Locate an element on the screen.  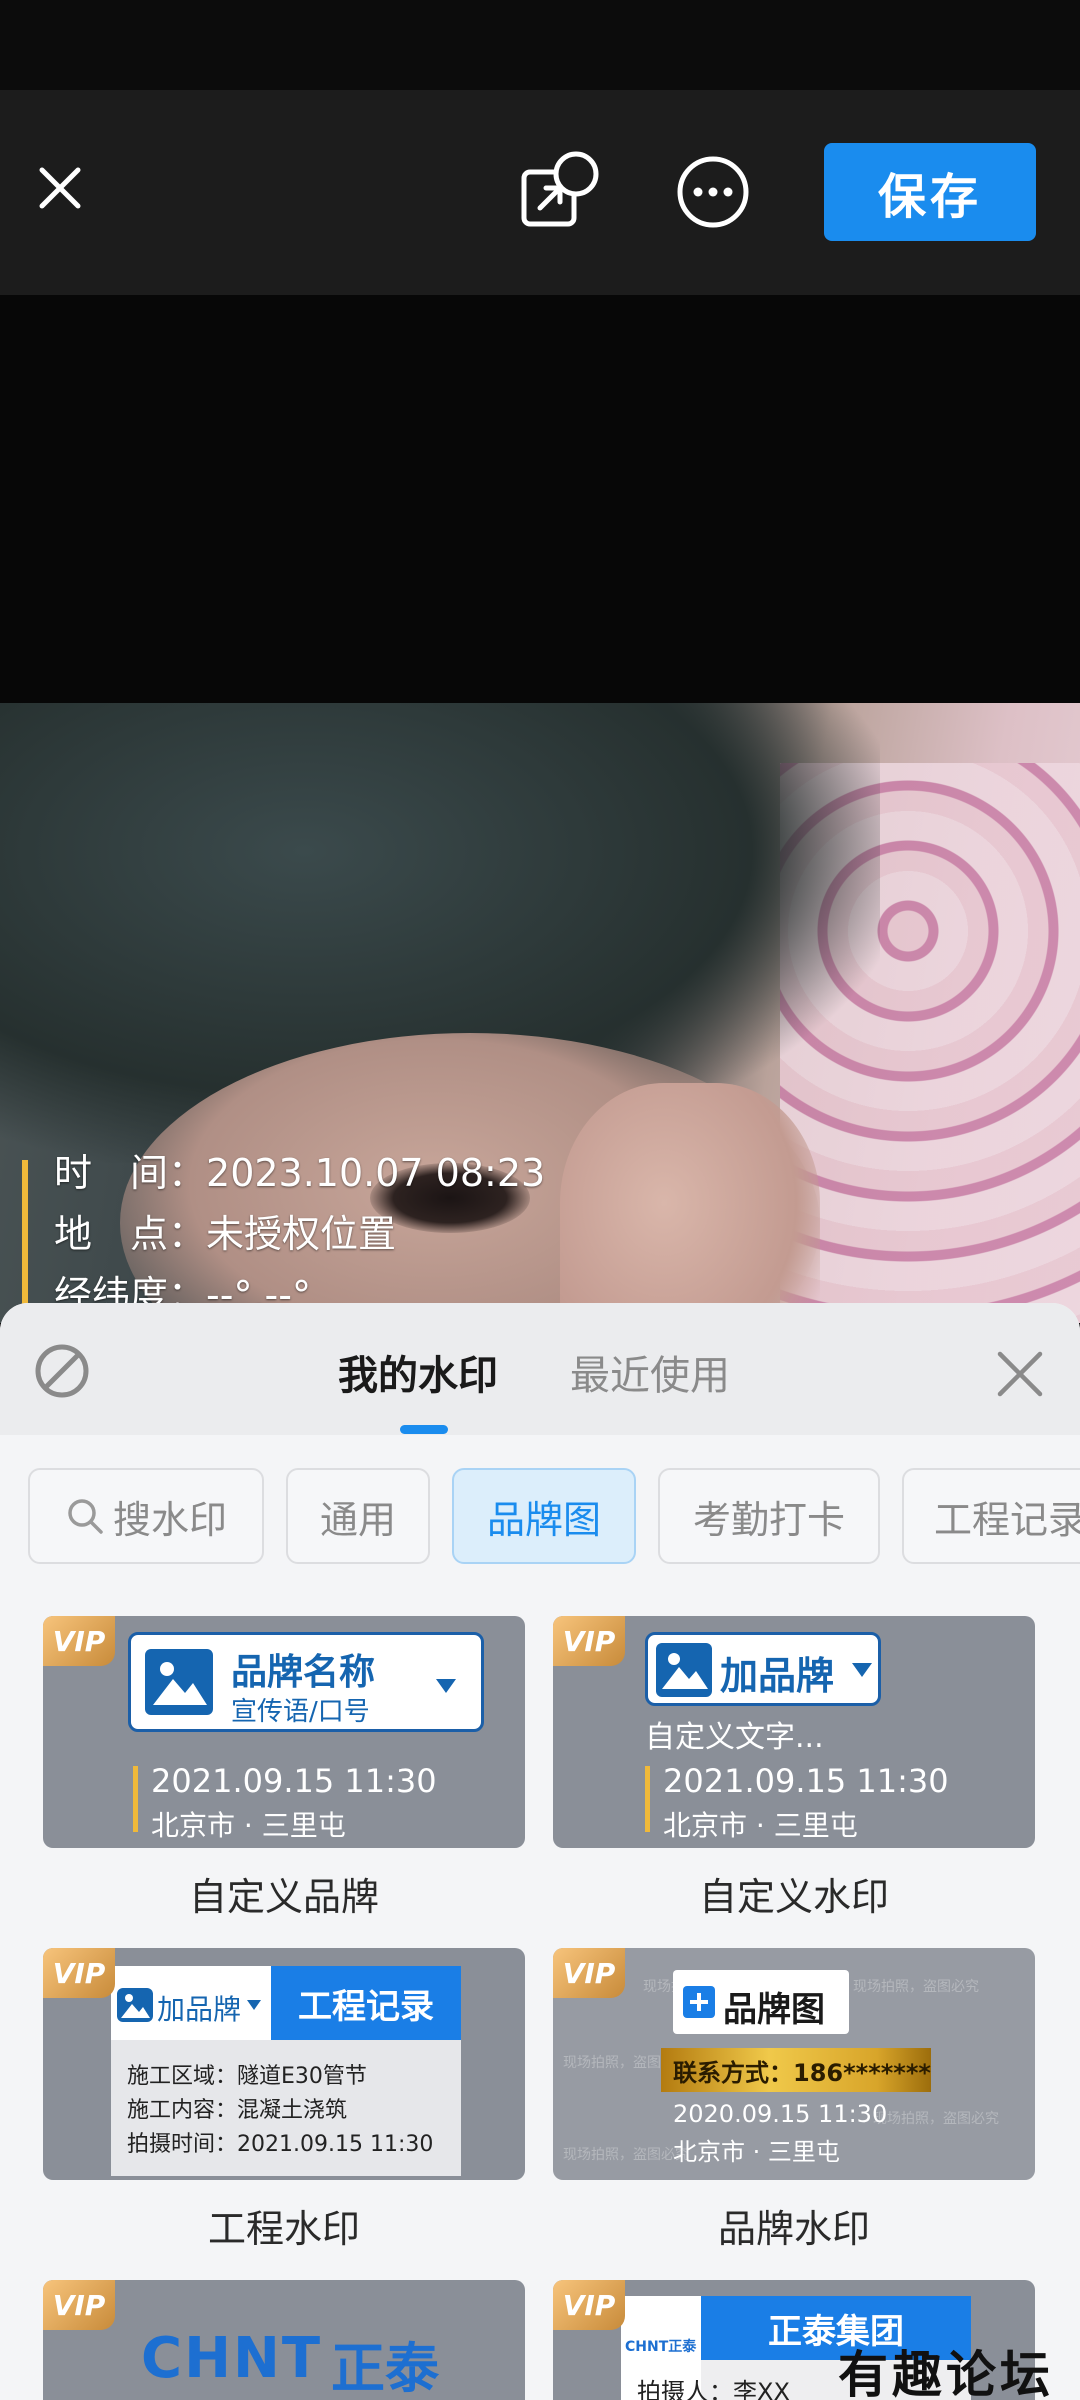
no-watermark-icon is located at coordinates (62, 1371).